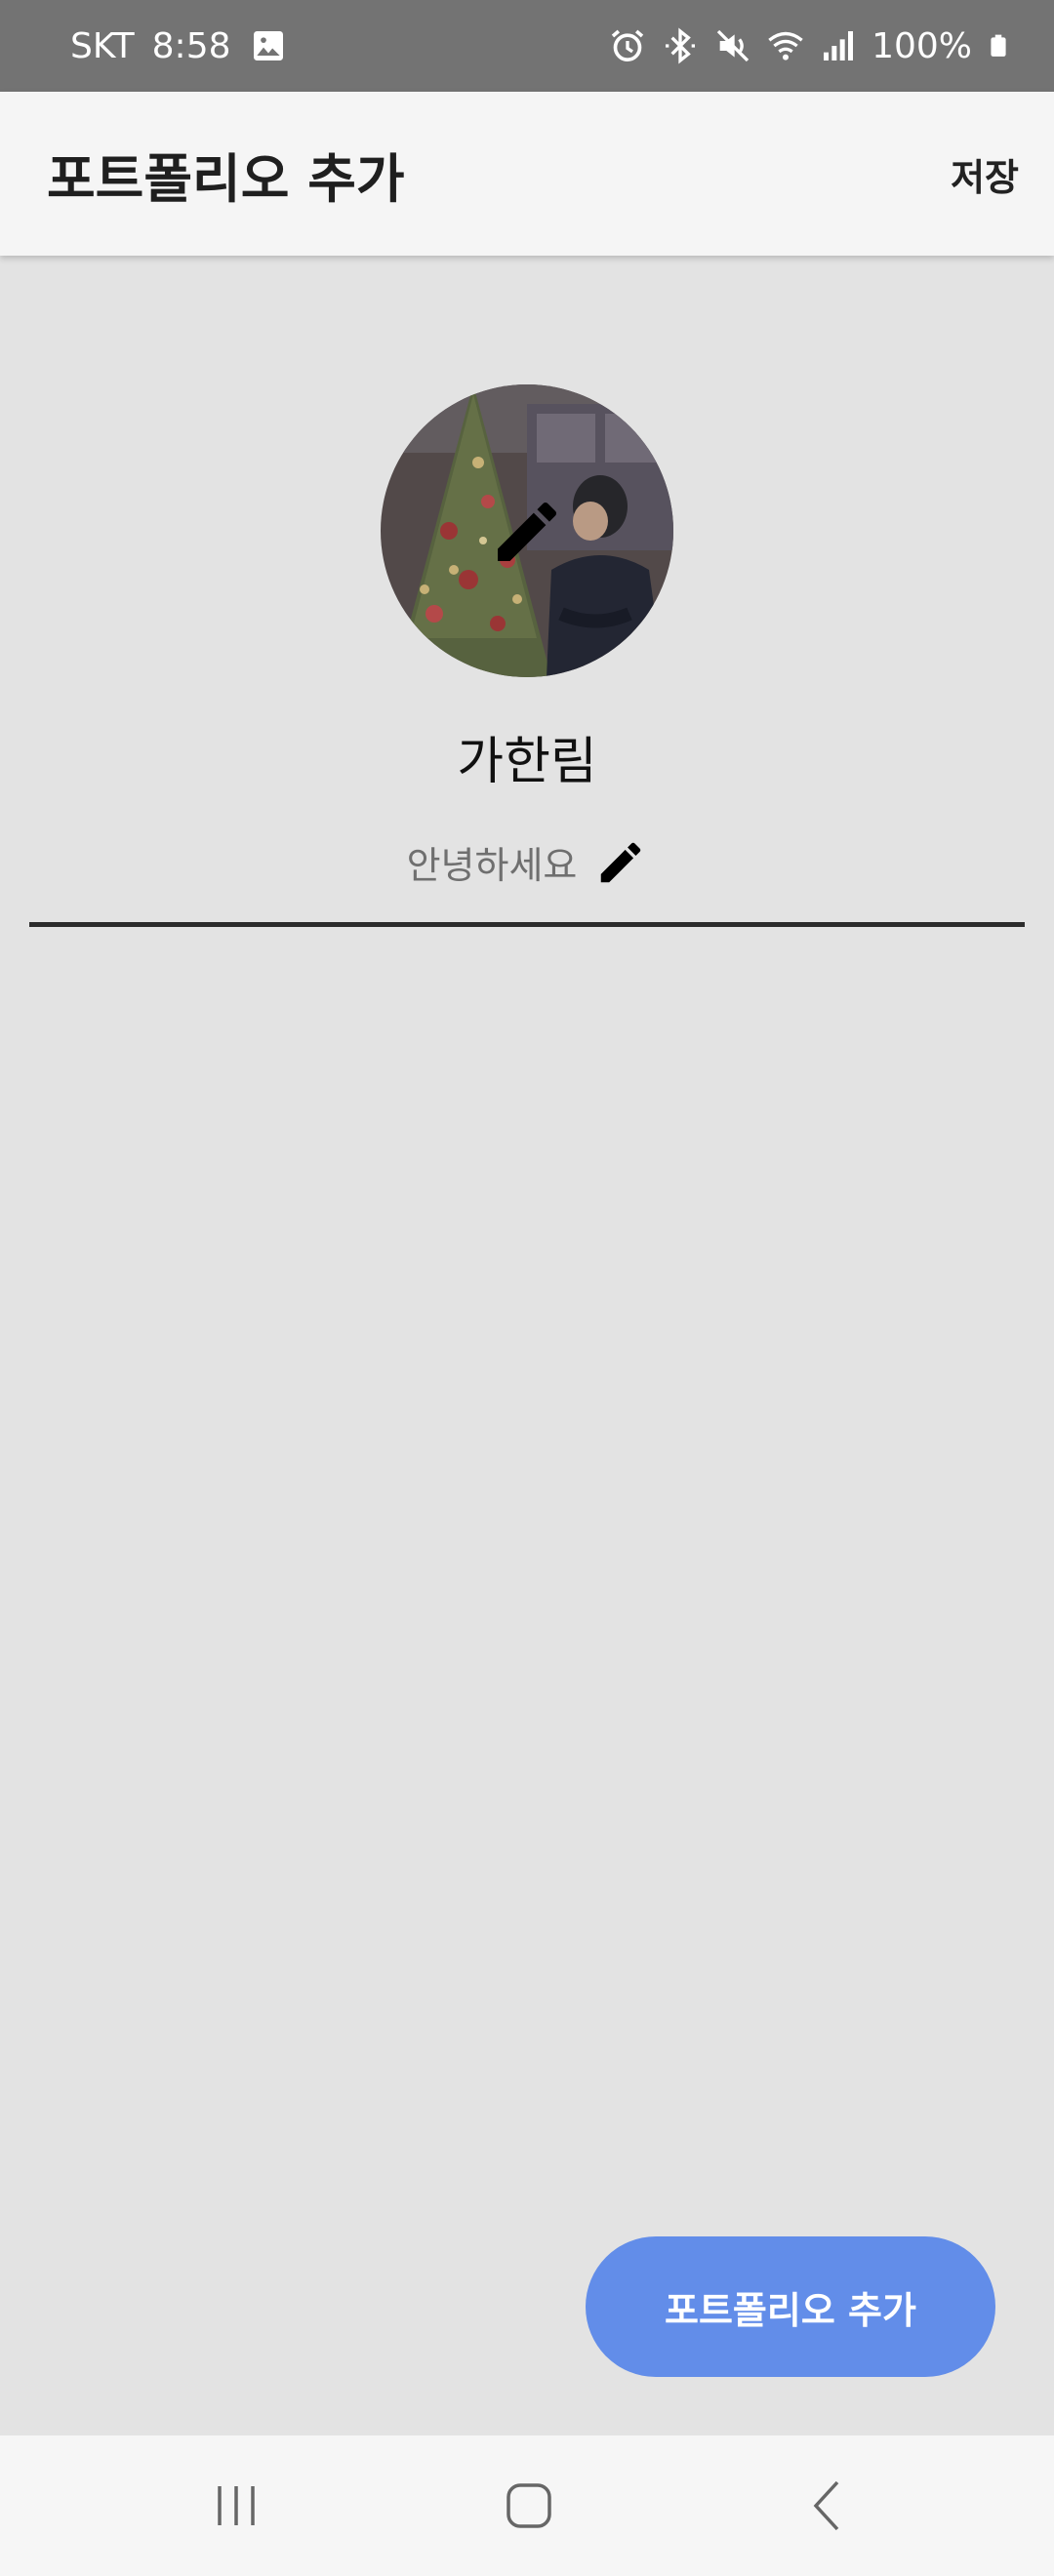  What do you see at coordinates (268, 45) in the screenshot?
I see `gallery-icon` at bounding box center [268, 45].